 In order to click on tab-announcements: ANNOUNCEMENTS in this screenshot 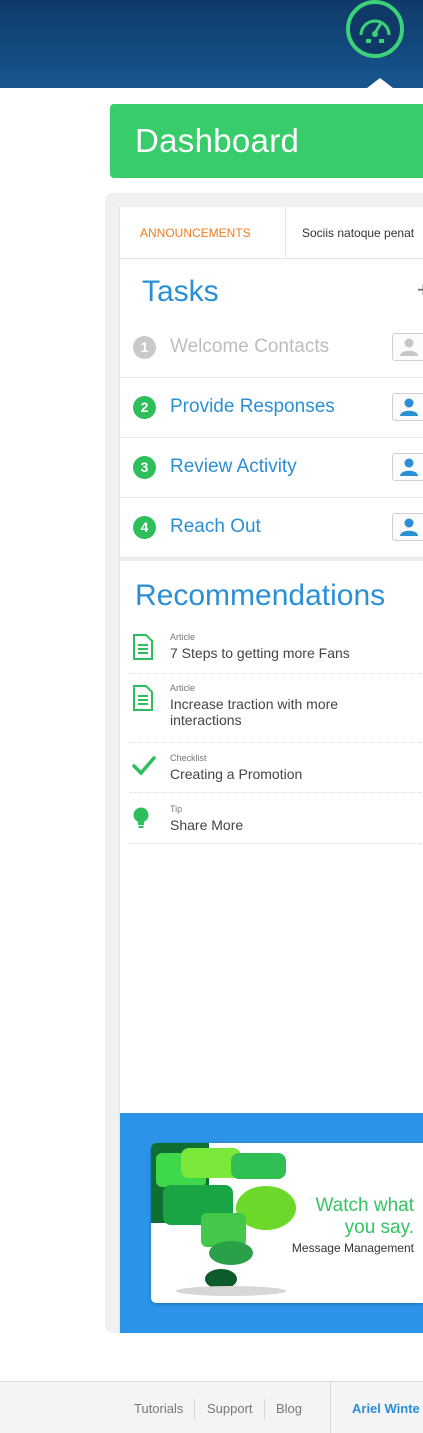, I will do `click(203, 233)`.